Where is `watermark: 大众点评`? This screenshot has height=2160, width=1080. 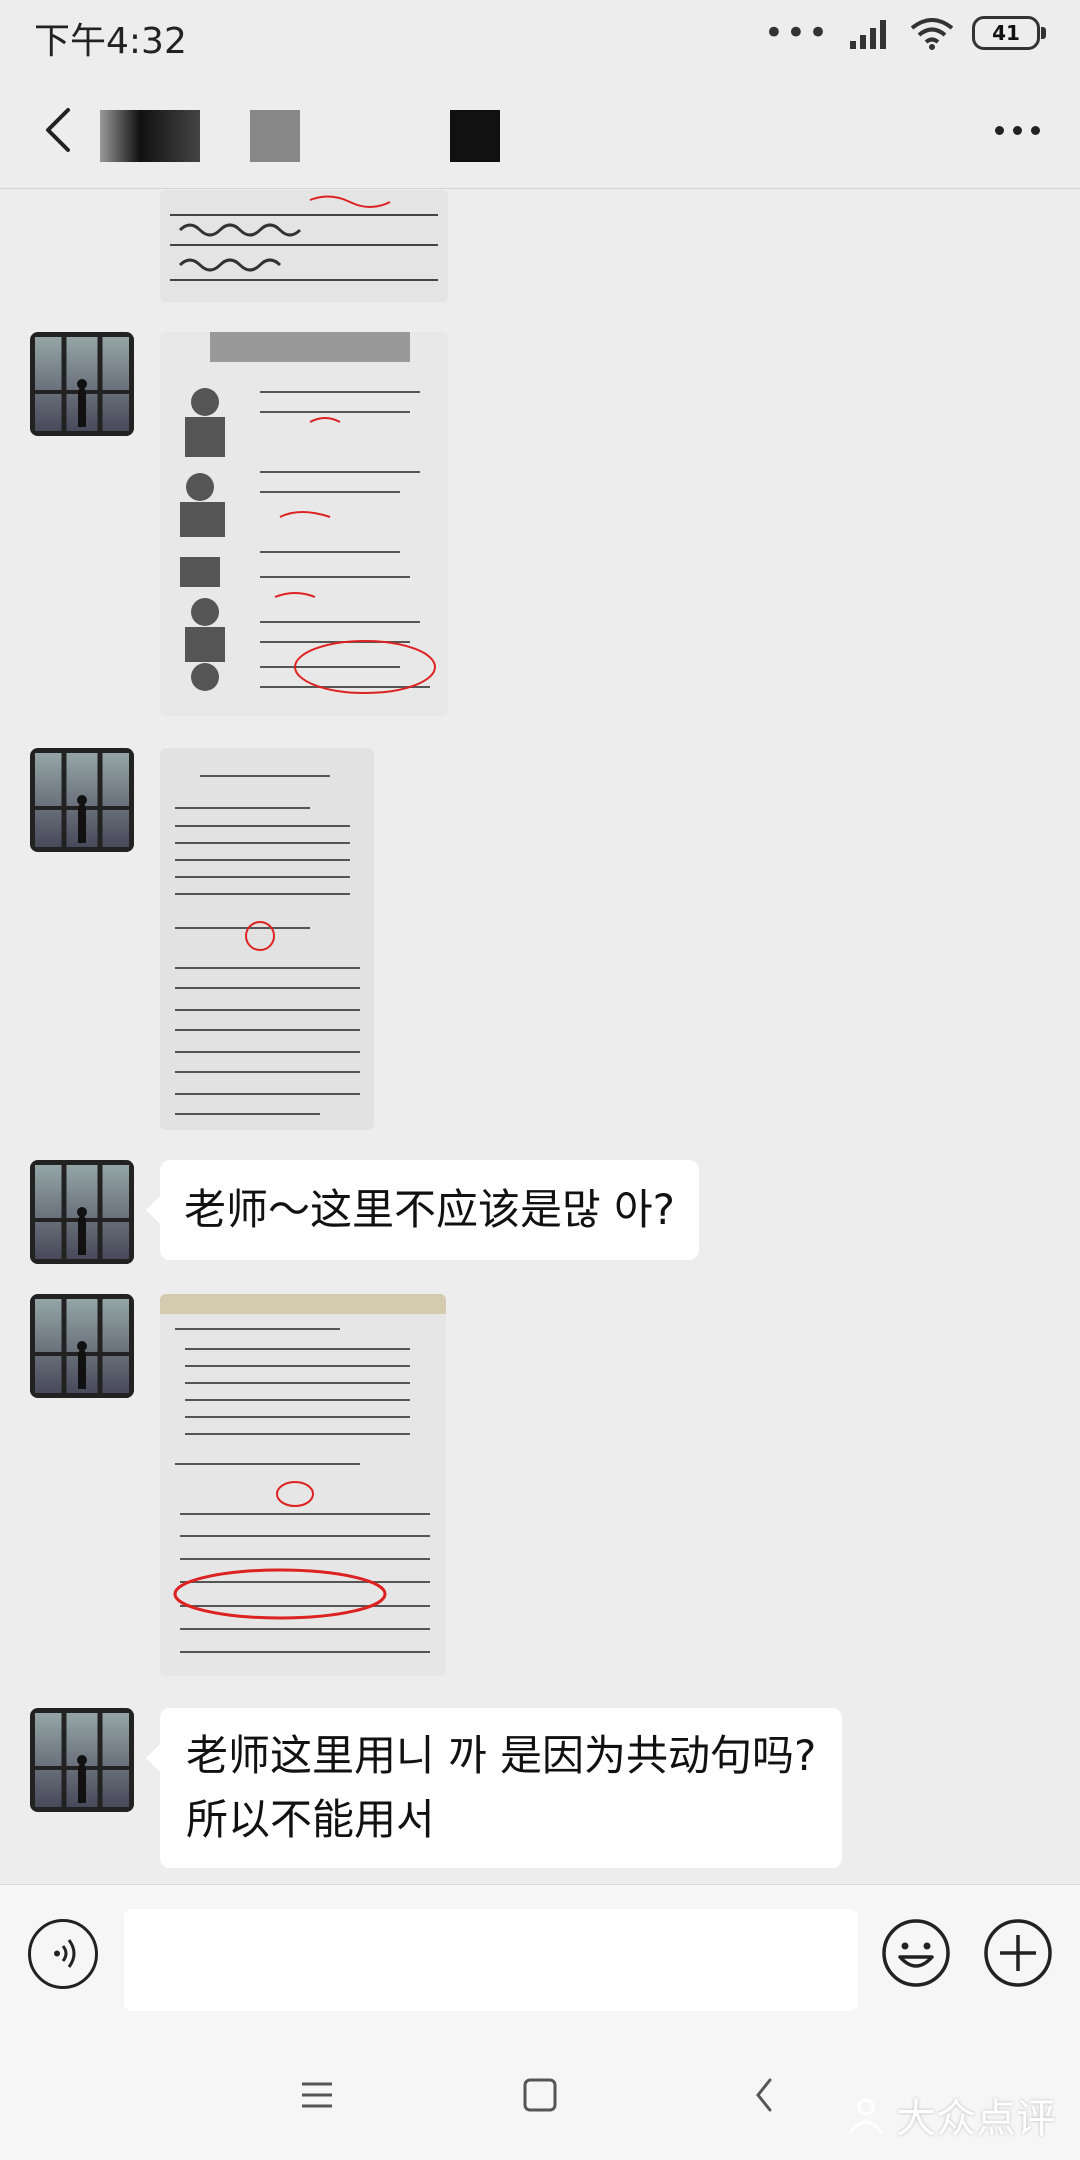 watermark: 大众点评 is located at coordinates (950, 2115).